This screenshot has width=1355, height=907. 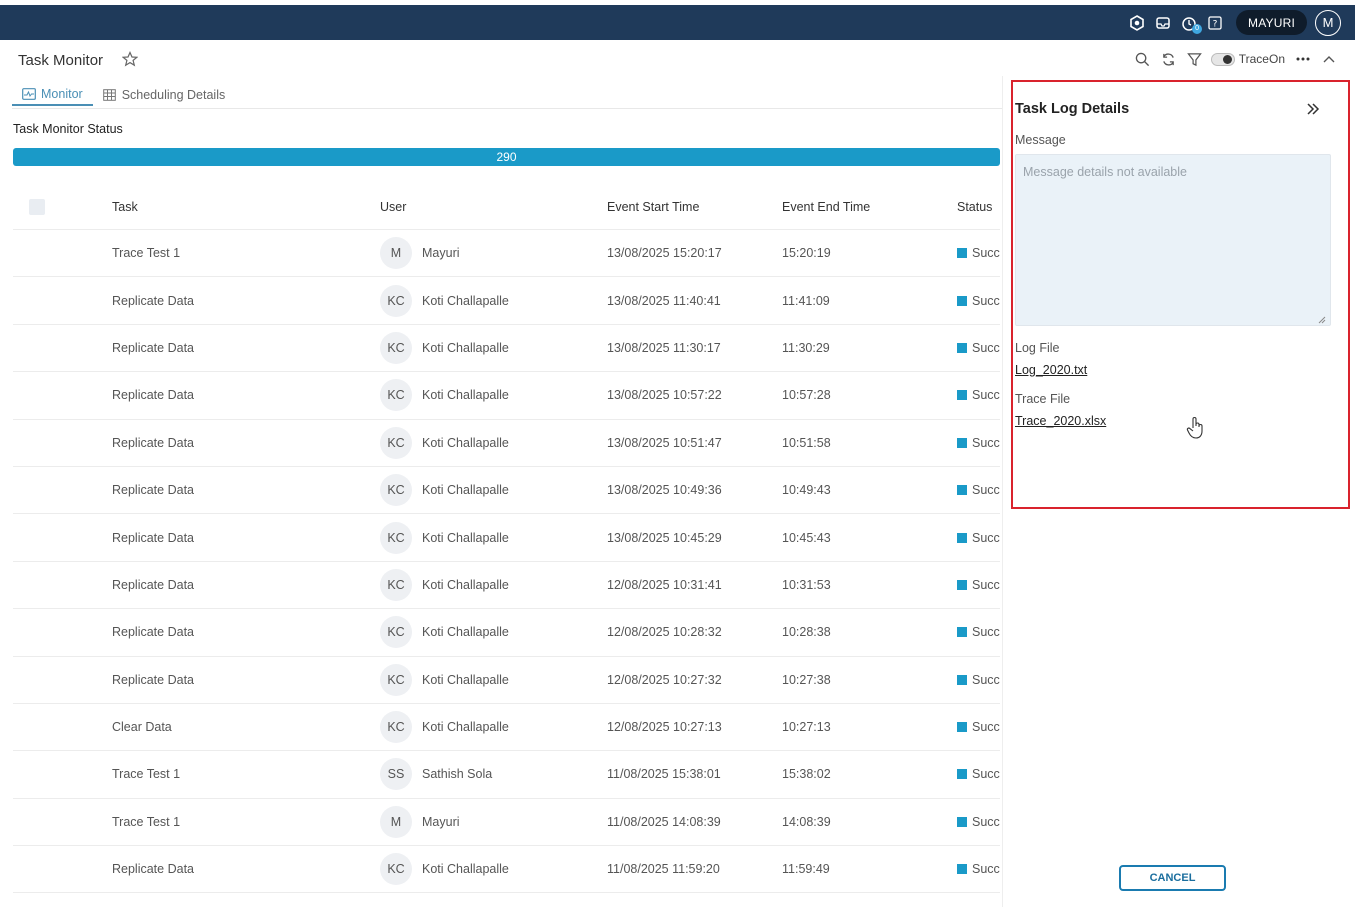 What do you see at coordinates (1271, 22) in the screenshot?
I see `user-name-pill: MAYURI` at bounding box center [1271, 22].